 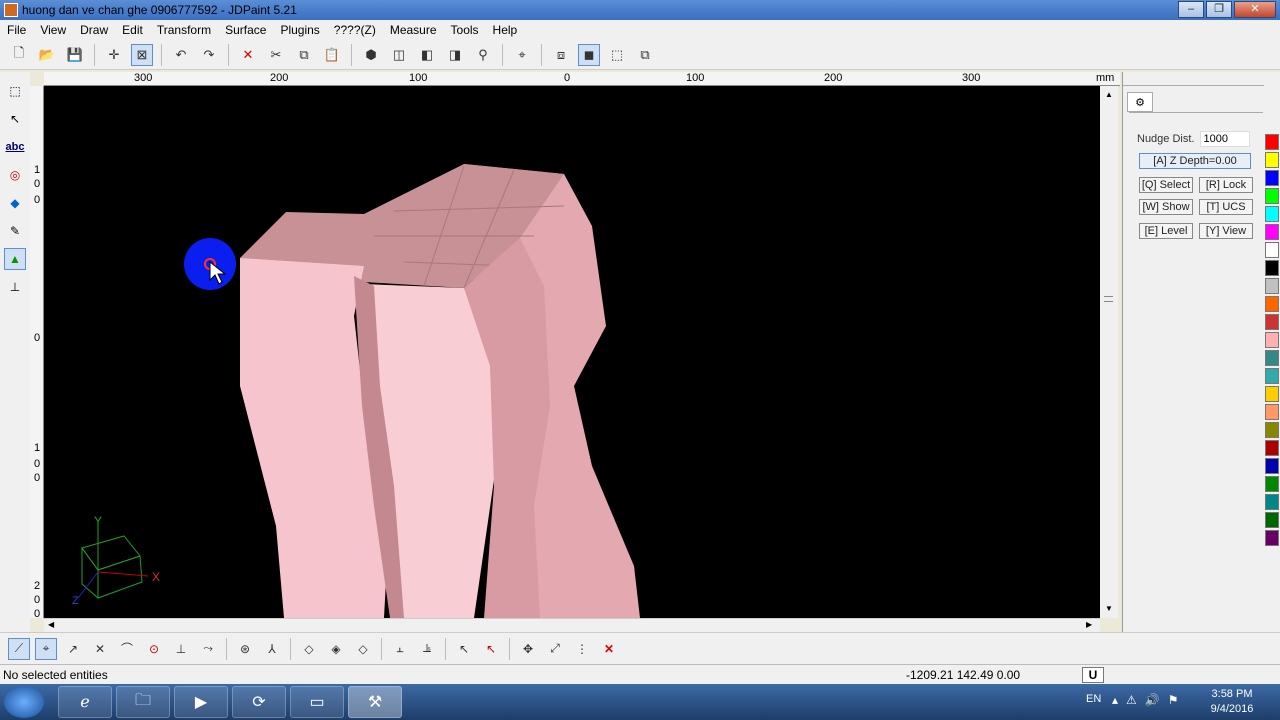 I want to click on vertical-scrollbar: ▲ ▼, so click(x=1109, y=352).